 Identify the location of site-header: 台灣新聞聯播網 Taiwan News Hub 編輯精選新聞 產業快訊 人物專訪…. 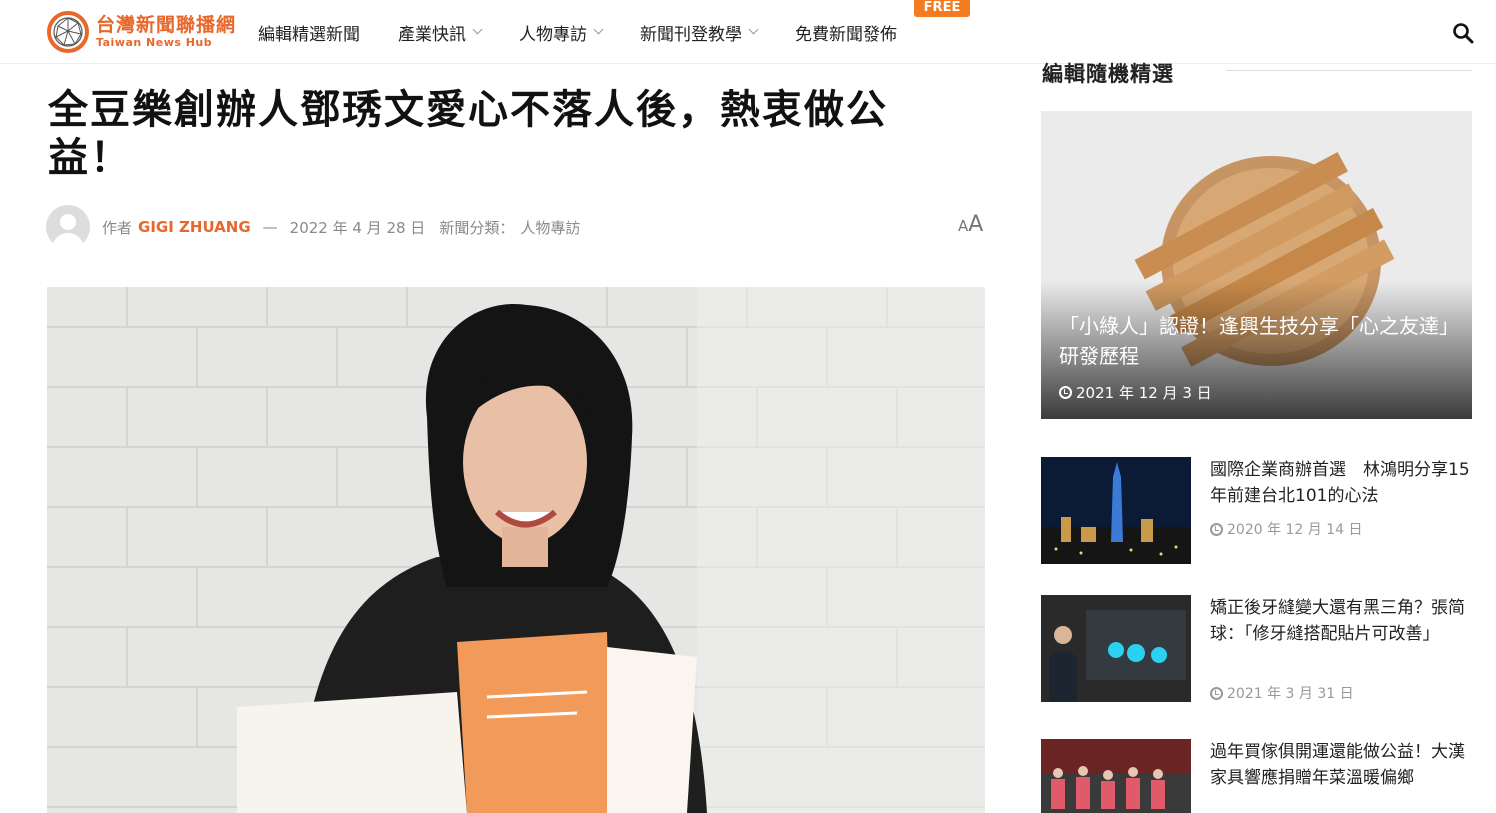
(748, 32).